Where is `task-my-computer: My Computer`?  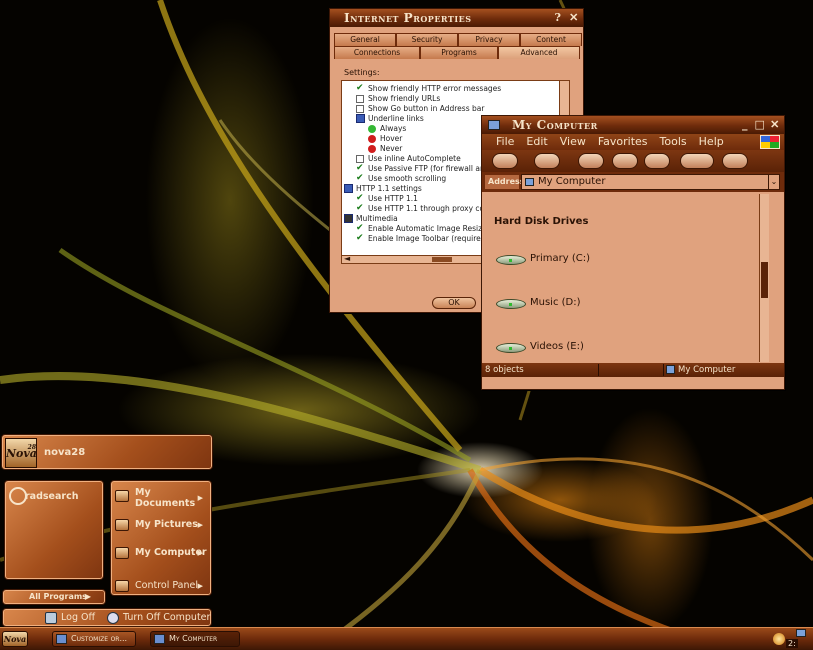 task-my-computer: My Computer is located at coordinates (195, 639).